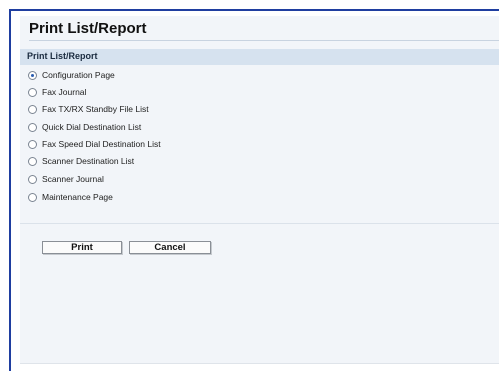 This screenshot has height=371, width=499. Describe the element at coordinates (62, 56) in the screenshot. I see `section-header-label: Print List/Report` at that location.